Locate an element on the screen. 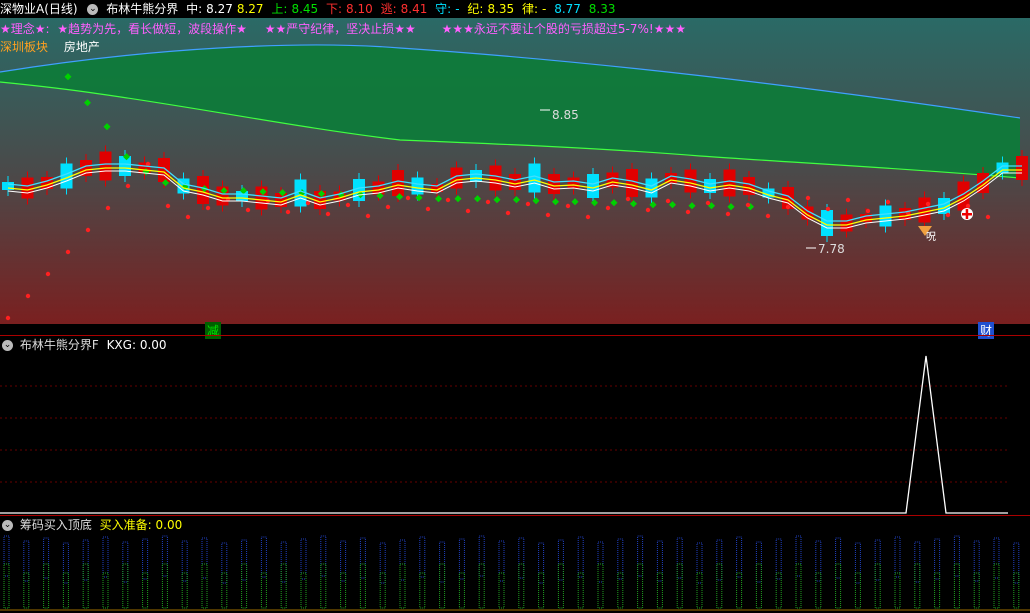 The width and height of the screenshot is (1030, 613). last-value: 8.77 is located at coordinates (567, 9).